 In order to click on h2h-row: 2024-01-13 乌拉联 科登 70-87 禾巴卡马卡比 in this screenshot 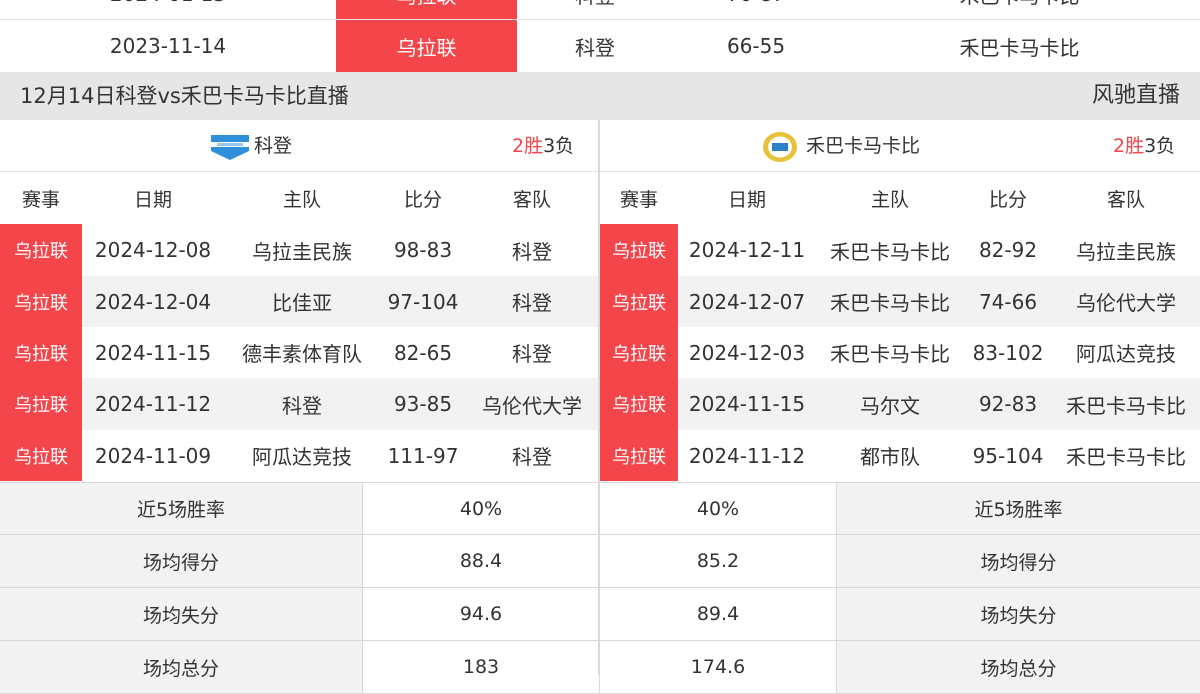, I will do `click(600, 10)`.